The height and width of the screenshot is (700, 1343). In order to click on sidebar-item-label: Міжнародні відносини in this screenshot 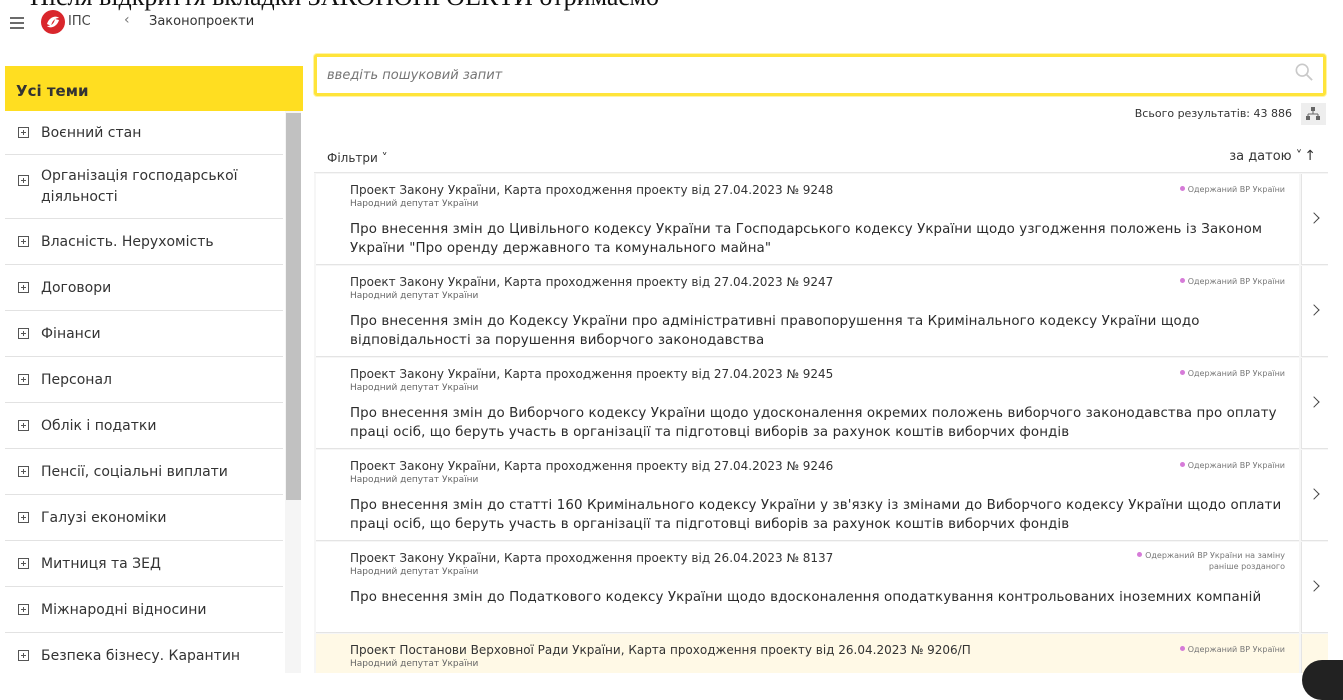, I will do `click(124, 609)`.